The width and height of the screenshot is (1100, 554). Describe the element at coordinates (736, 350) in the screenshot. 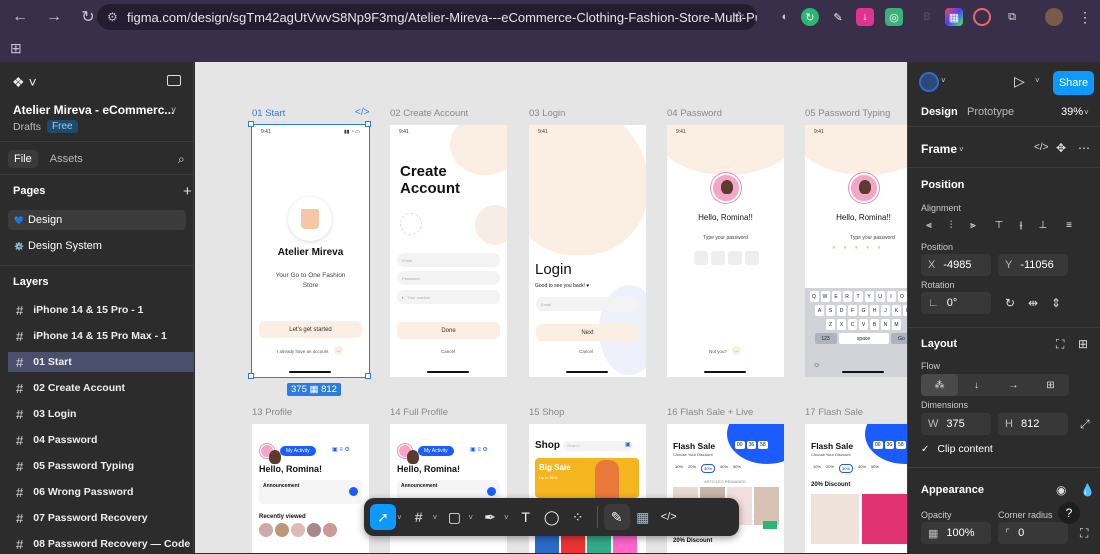

I see `arrow-right-icon: →` at that location.